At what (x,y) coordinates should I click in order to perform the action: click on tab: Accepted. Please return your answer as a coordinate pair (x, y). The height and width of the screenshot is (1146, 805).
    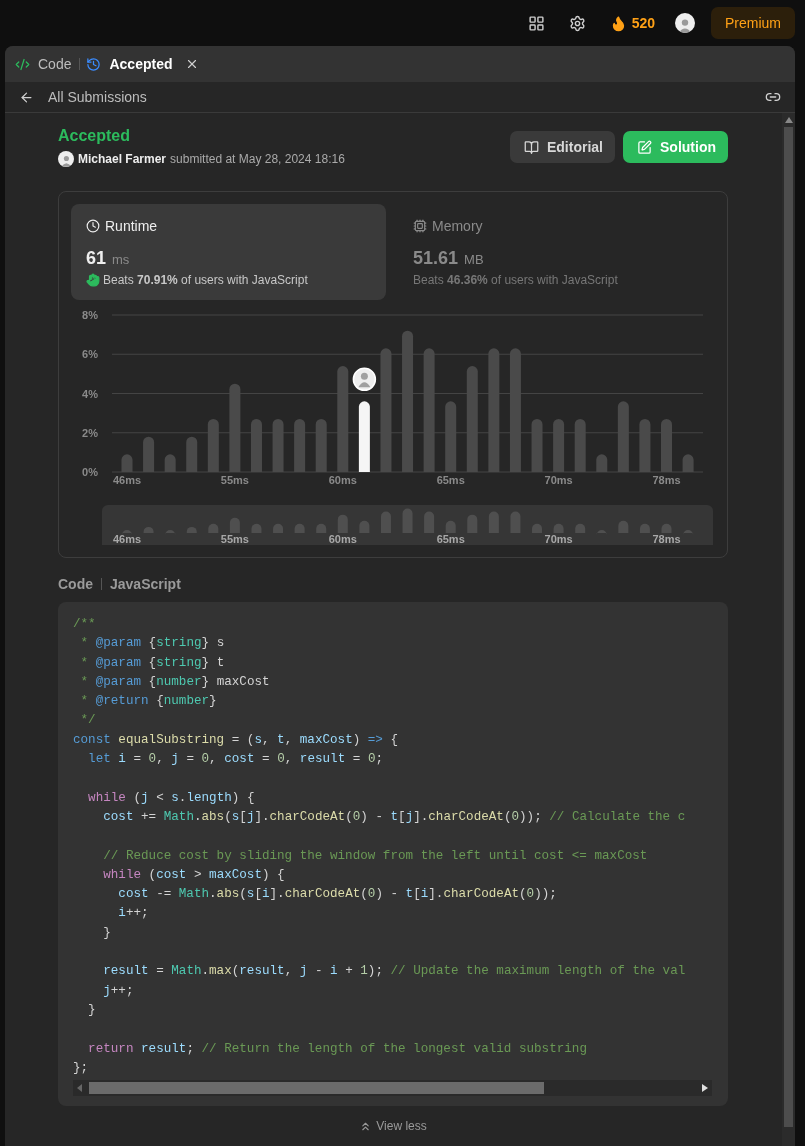
    Looking at the image, I should click on (141, 64).